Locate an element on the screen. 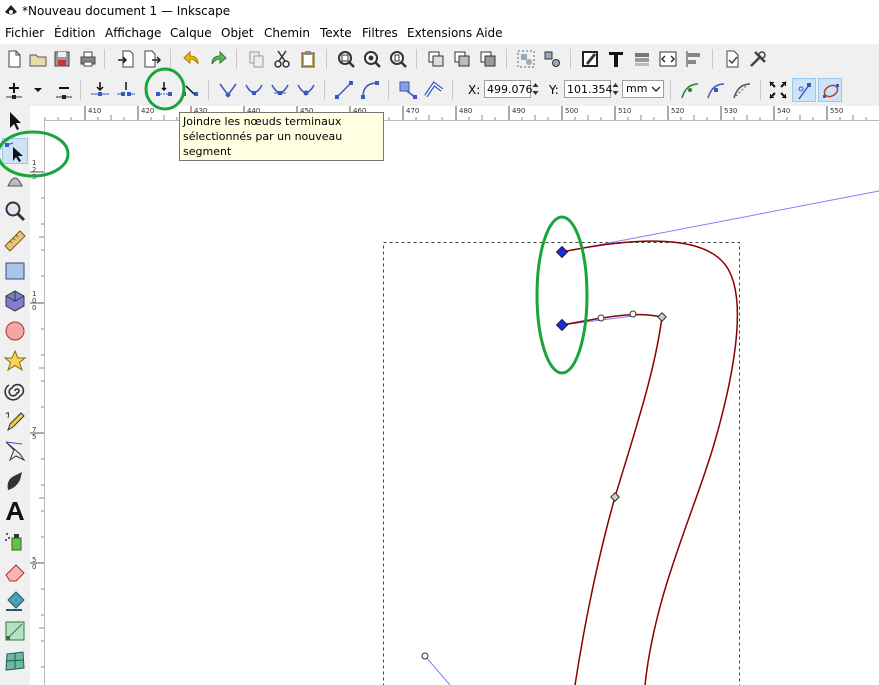 The width and height of the screenshot is (879, 685). symmetric-node-button is located at coordinates (280, 90).